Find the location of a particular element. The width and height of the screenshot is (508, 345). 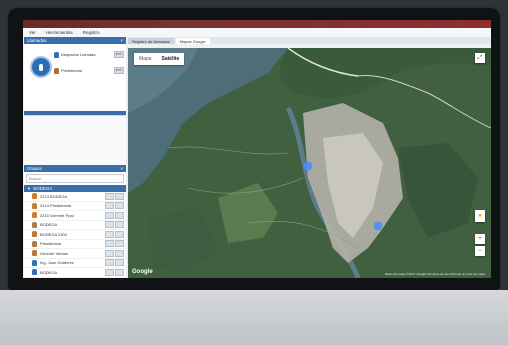

ptt-panel: Despacho Llamada PTT Presidencia PTT is located at coordinates (75, 80).